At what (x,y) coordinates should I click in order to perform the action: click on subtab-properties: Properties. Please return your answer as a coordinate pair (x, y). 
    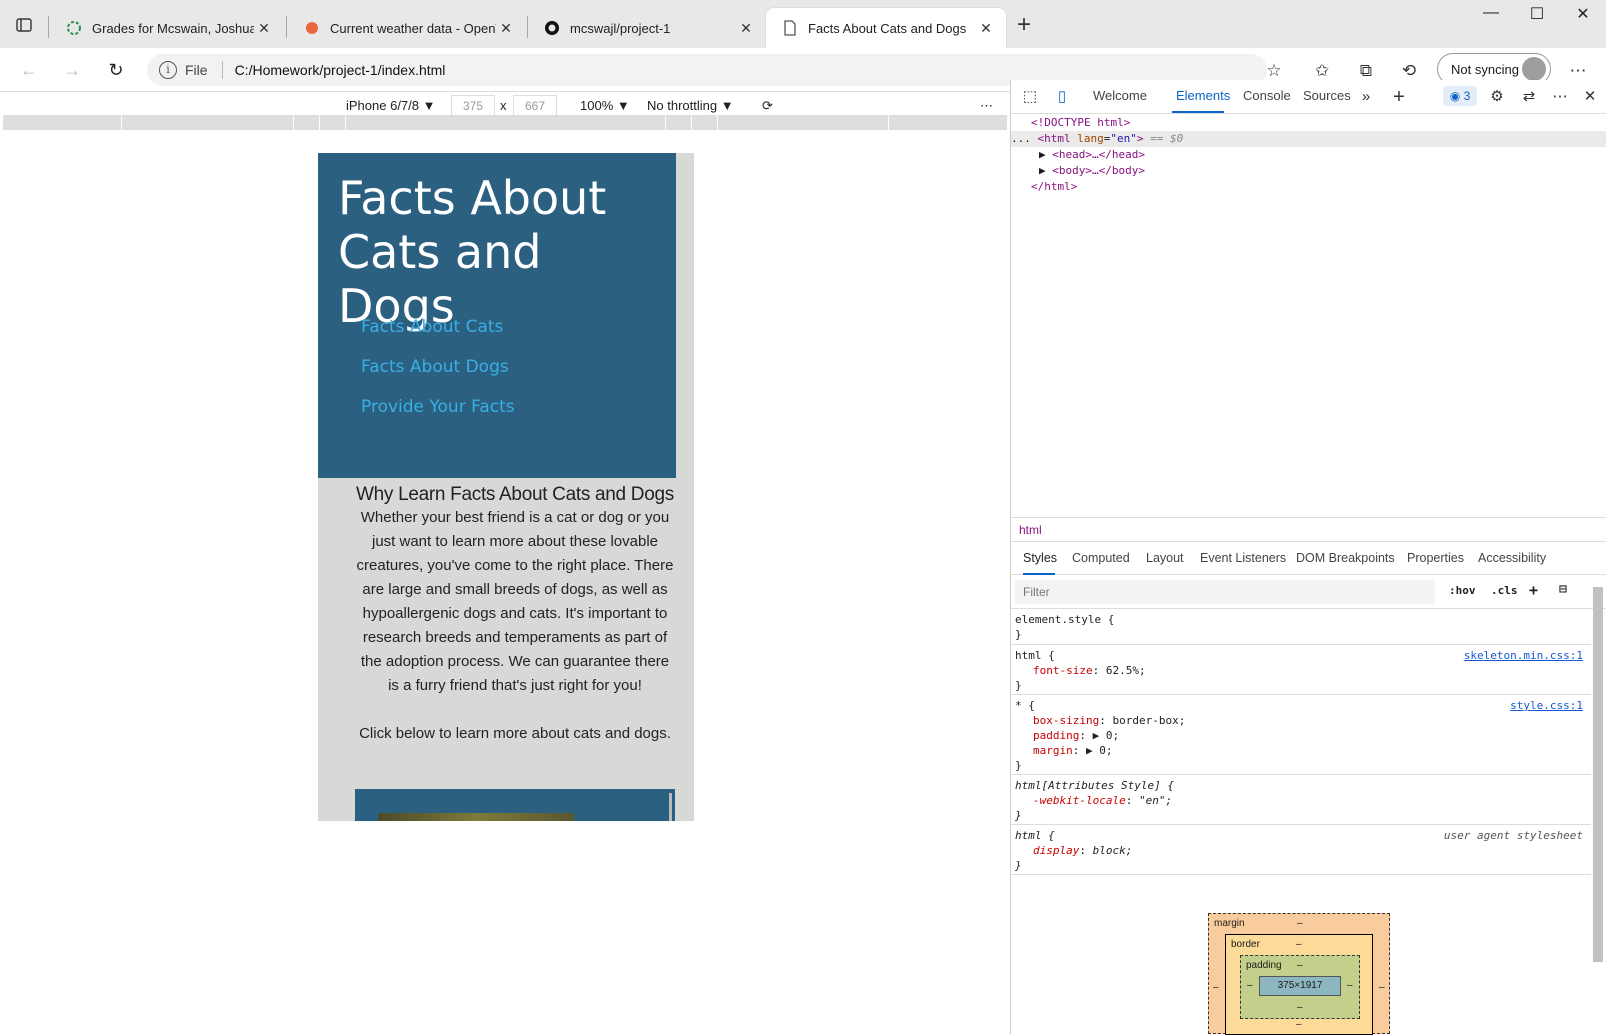
    Looking at the image, I should click on (1435, 558).